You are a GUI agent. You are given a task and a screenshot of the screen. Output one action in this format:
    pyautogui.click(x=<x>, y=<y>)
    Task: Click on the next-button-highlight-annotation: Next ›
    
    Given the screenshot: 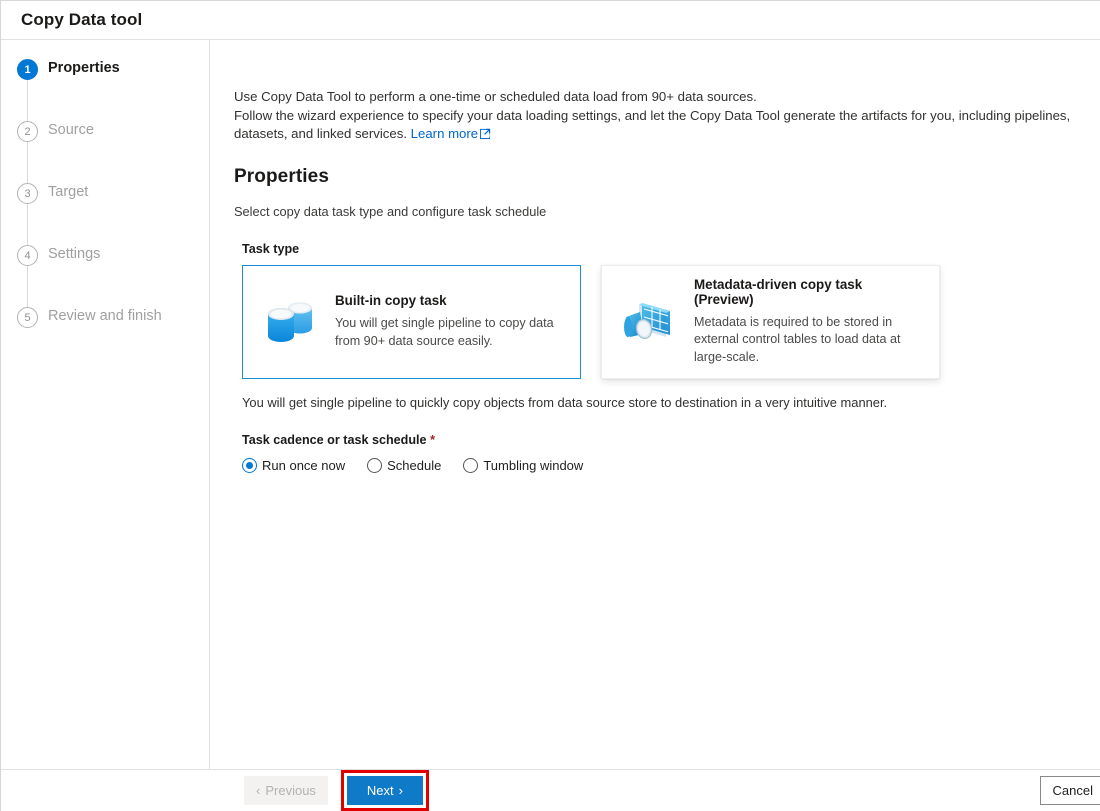 What is the action you would take?
    pyautogui.click(x=384, y=790)
    